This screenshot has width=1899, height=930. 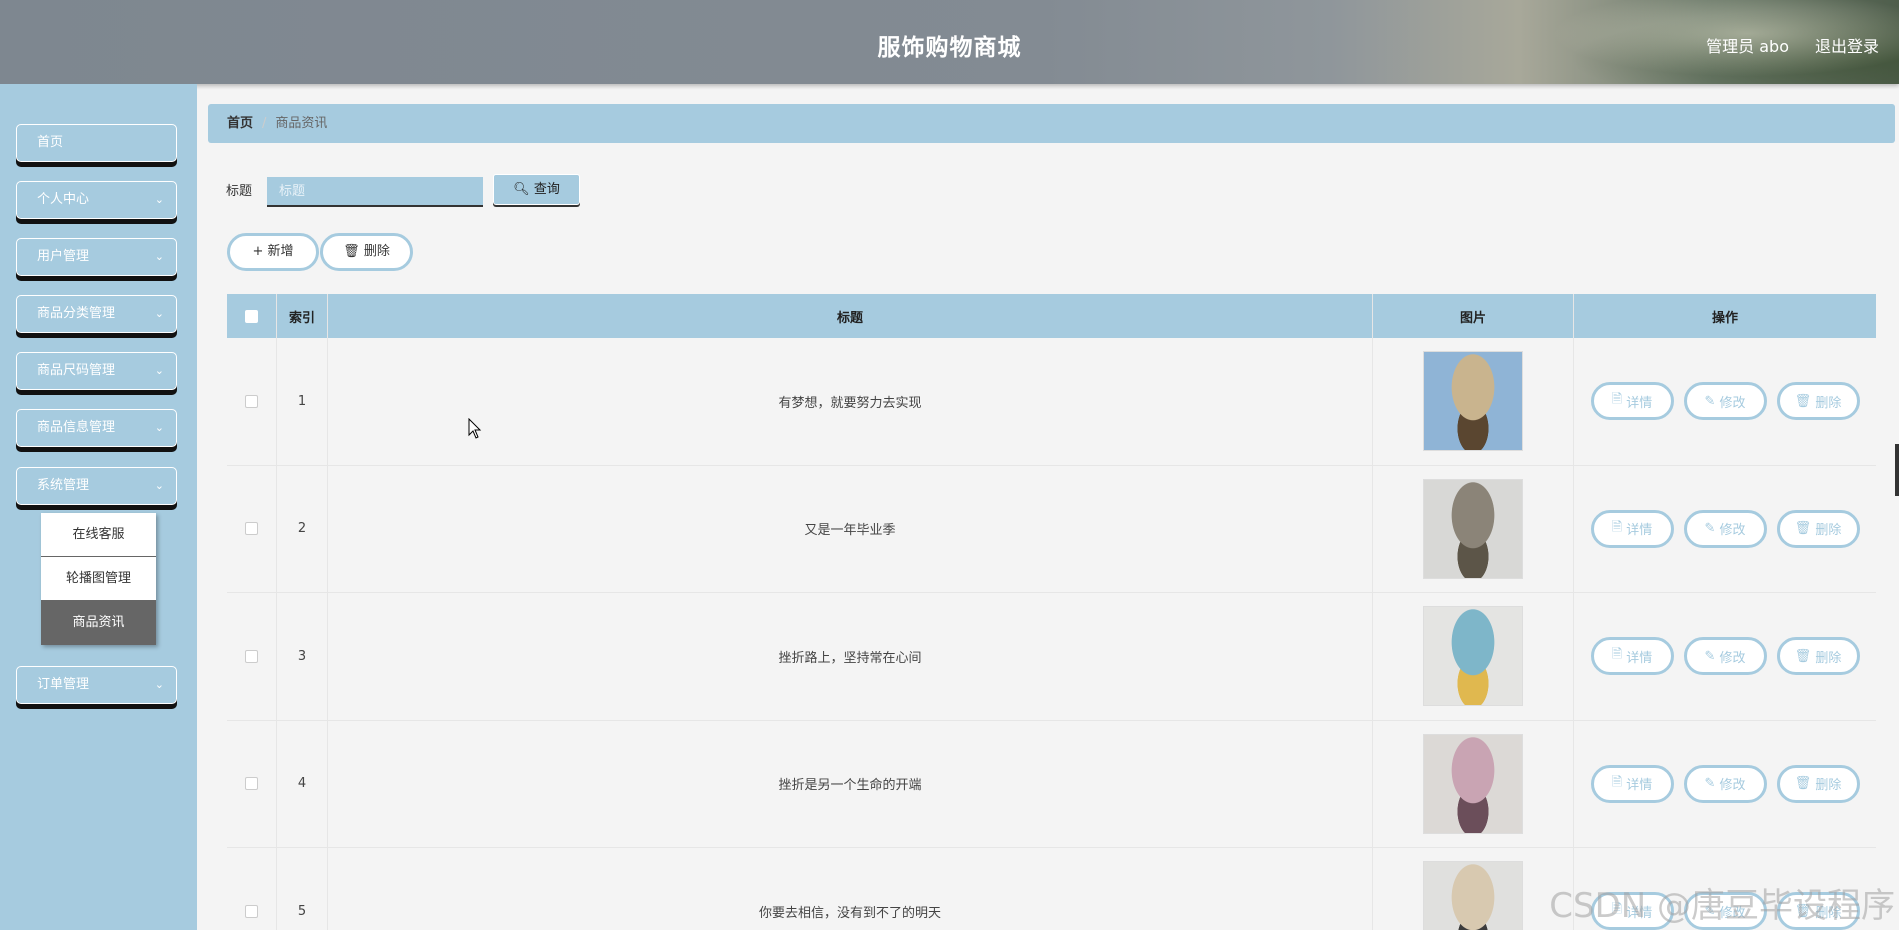 What do you see at coordinates (96, 428) in the screenshot?
I see `sidebar-item-product-management: 商品信息管理 ⌄` at bounding box center [96, 428].